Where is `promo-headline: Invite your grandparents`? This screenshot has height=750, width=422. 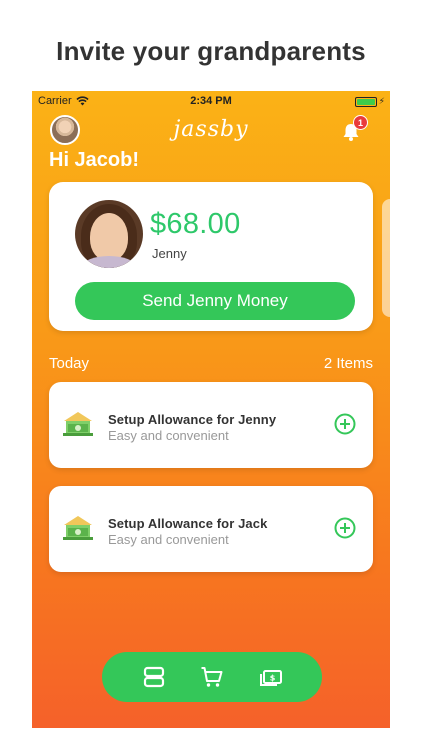
promo-headline: Invite your grandparents is located at coordinates (211, 51).